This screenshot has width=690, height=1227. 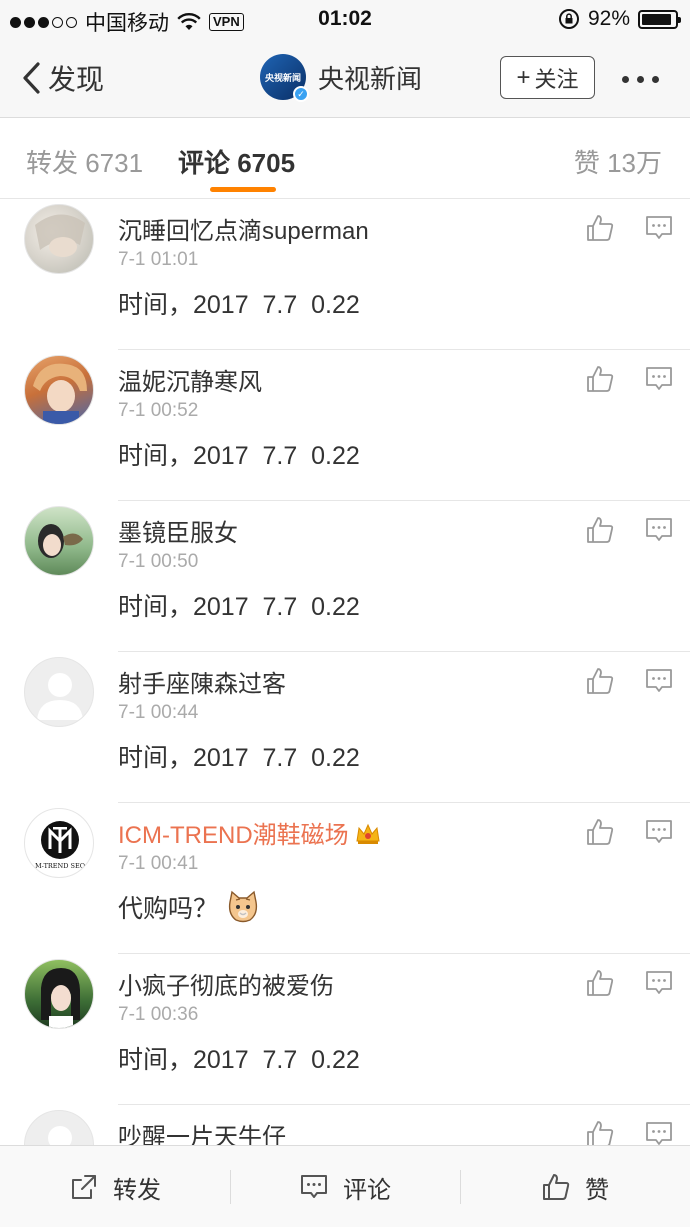 What do you see at coordinates (657, 19) in the screenshot?
I see `battery-level` at bounding box center [657, 19].